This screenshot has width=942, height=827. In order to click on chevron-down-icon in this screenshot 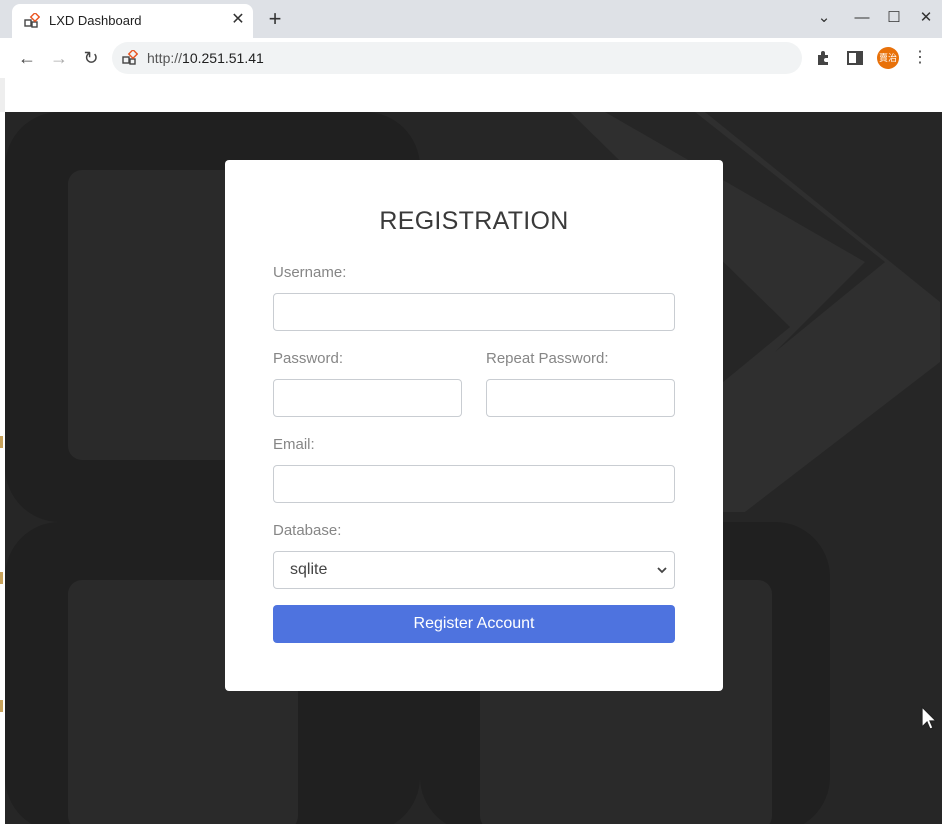, I will do `click(662, 570)`.